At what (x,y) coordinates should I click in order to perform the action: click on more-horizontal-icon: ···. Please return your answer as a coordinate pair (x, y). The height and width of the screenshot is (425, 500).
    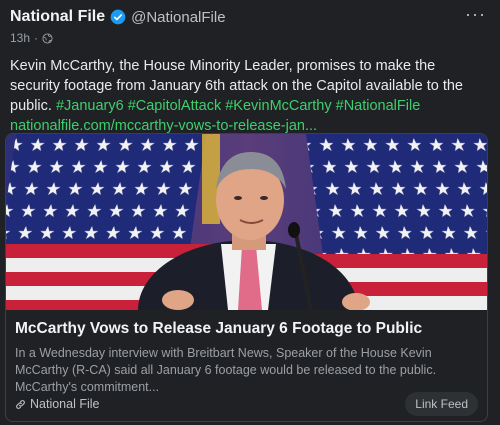
    Looking at the image, I should click on (475, 14).